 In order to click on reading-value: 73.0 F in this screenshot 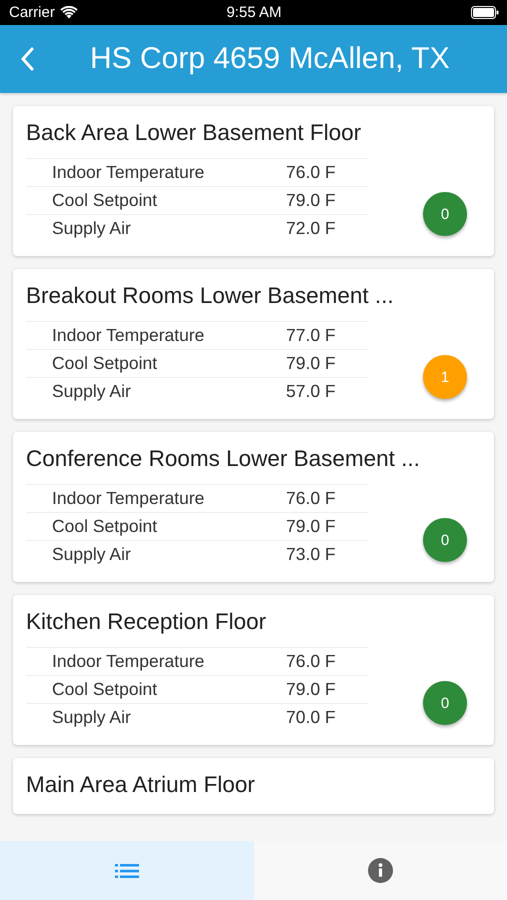, I will do `click(311, 554)`.